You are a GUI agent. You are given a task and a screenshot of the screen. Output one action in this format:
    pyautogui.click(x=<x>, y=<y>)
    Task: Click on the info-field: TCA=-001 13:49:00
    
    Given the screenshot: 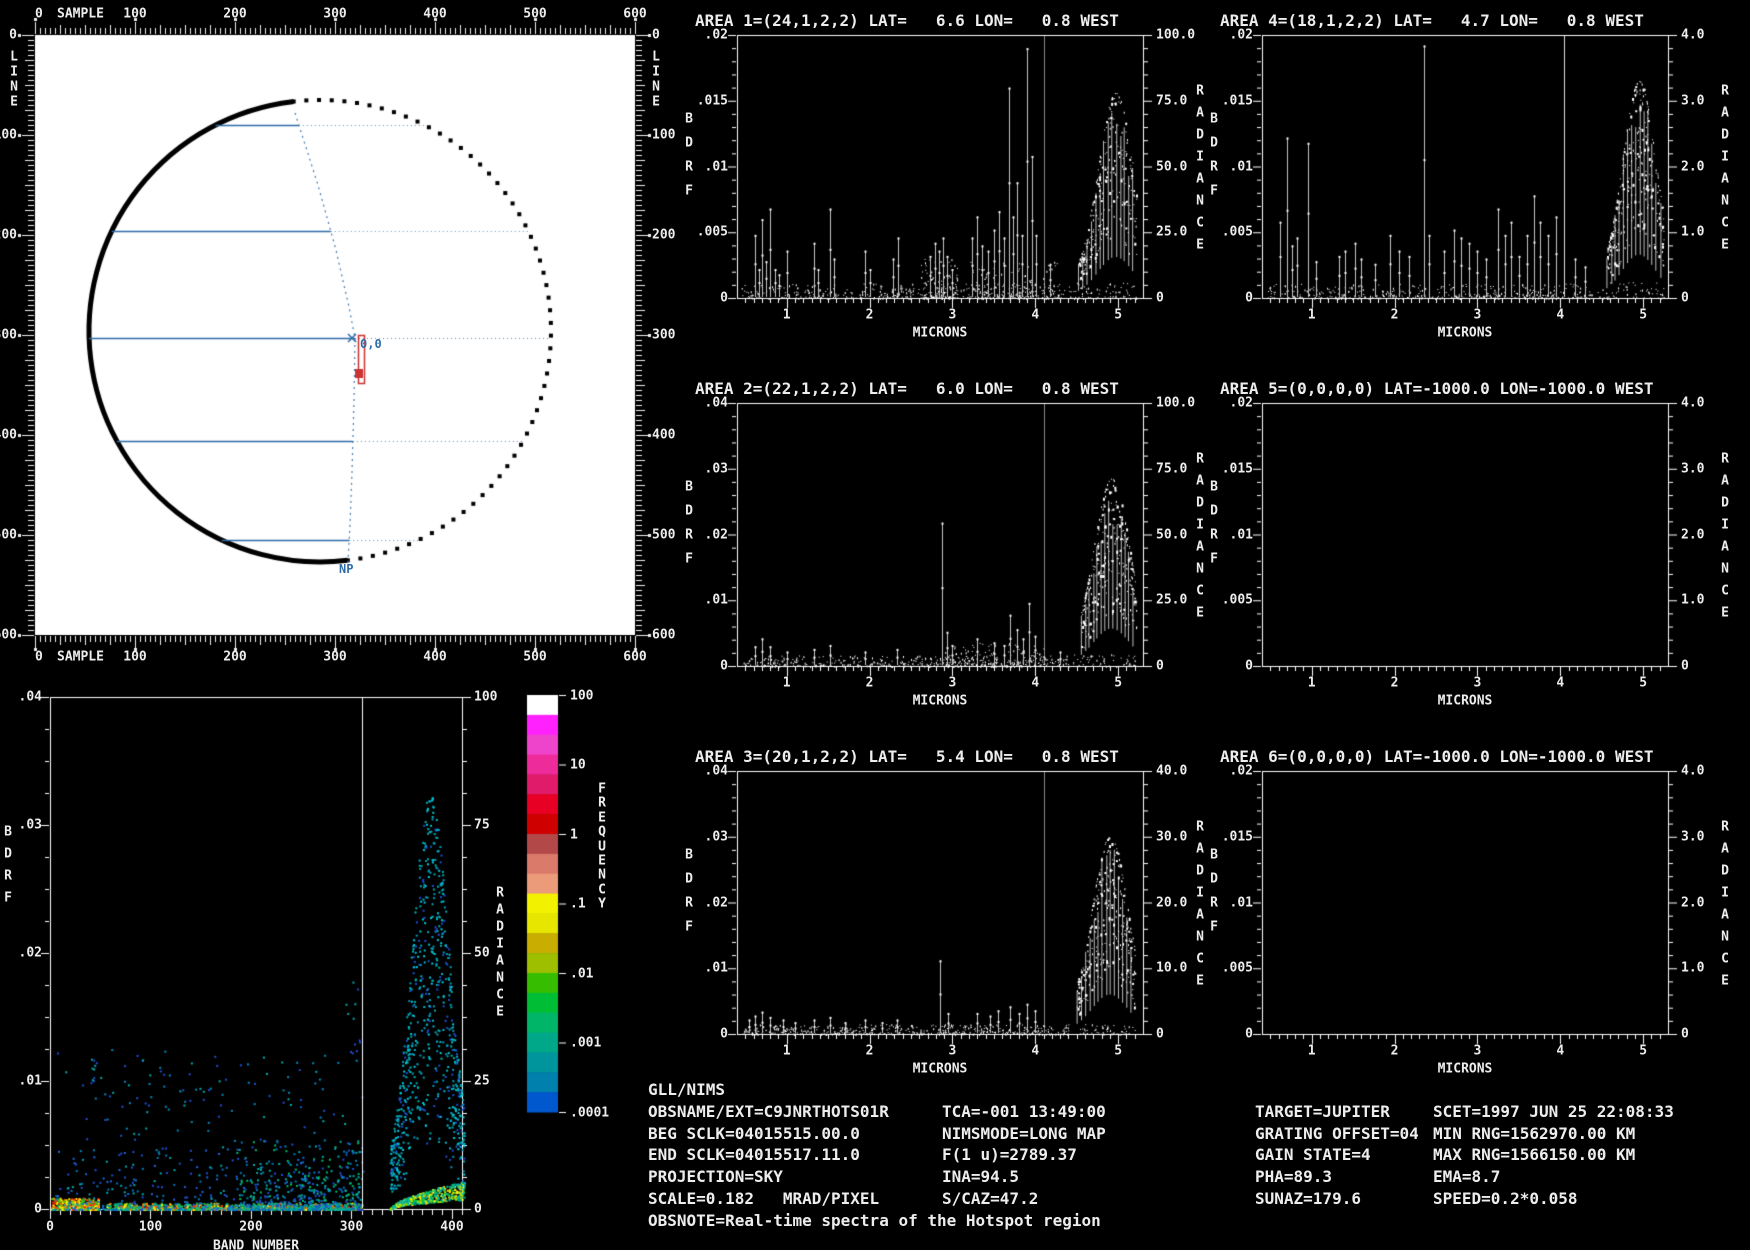 What is the action you would take?
    pyautogui.click(x=1024, y=1111)
    